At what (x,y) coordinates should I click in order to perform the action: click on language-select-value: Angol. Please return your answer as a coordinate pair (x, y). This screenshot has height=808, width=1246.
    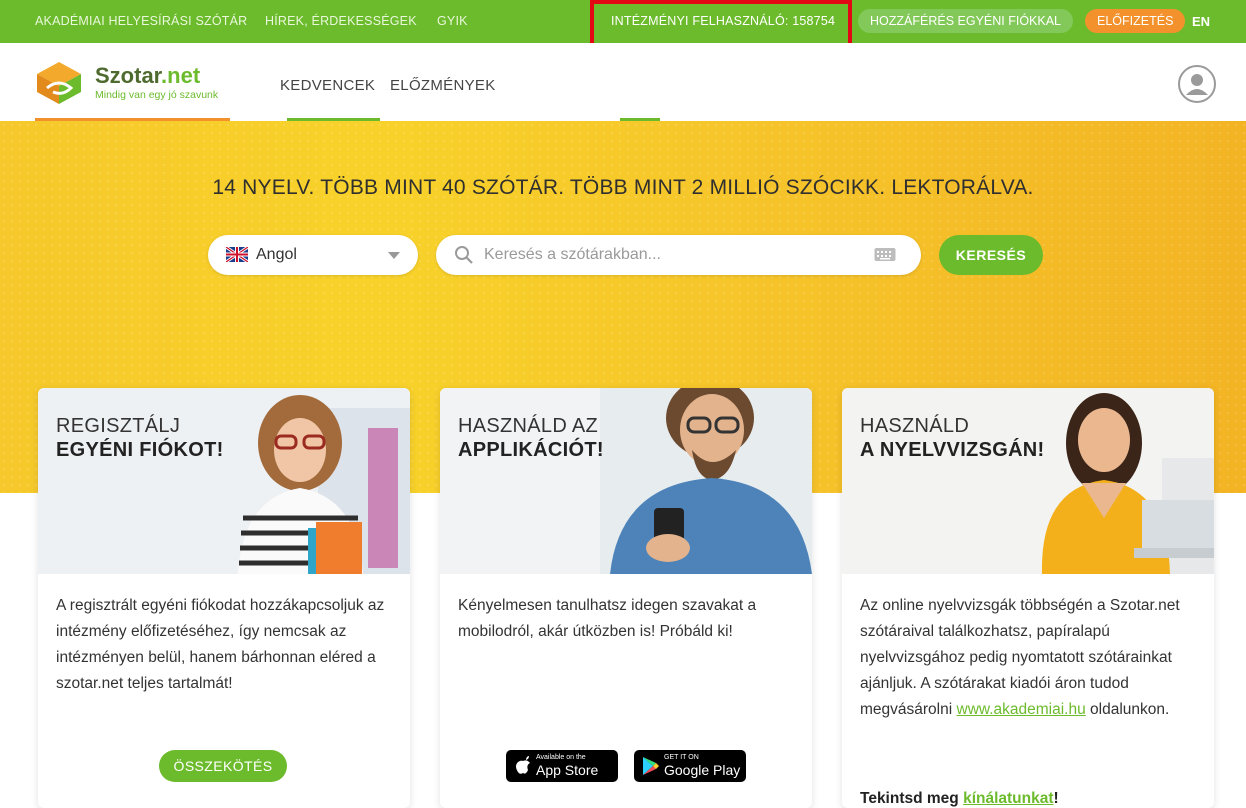
    Looking at the image, I should click on (276, 254).